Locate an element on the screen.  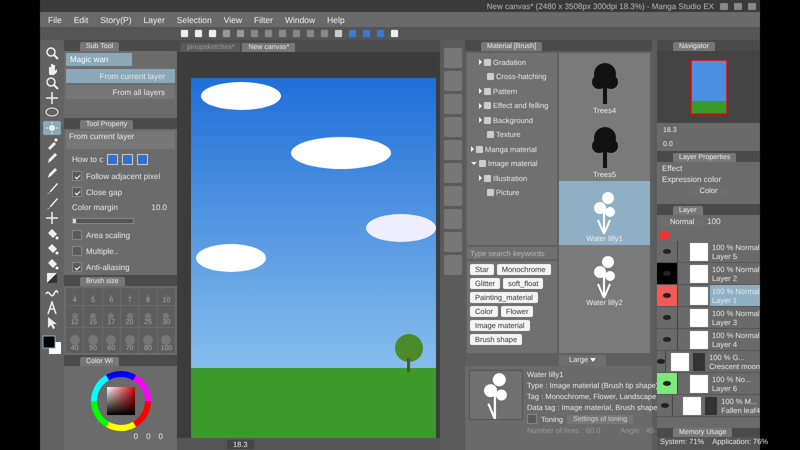
menu-item: Help is located at coordinates (336, 19).